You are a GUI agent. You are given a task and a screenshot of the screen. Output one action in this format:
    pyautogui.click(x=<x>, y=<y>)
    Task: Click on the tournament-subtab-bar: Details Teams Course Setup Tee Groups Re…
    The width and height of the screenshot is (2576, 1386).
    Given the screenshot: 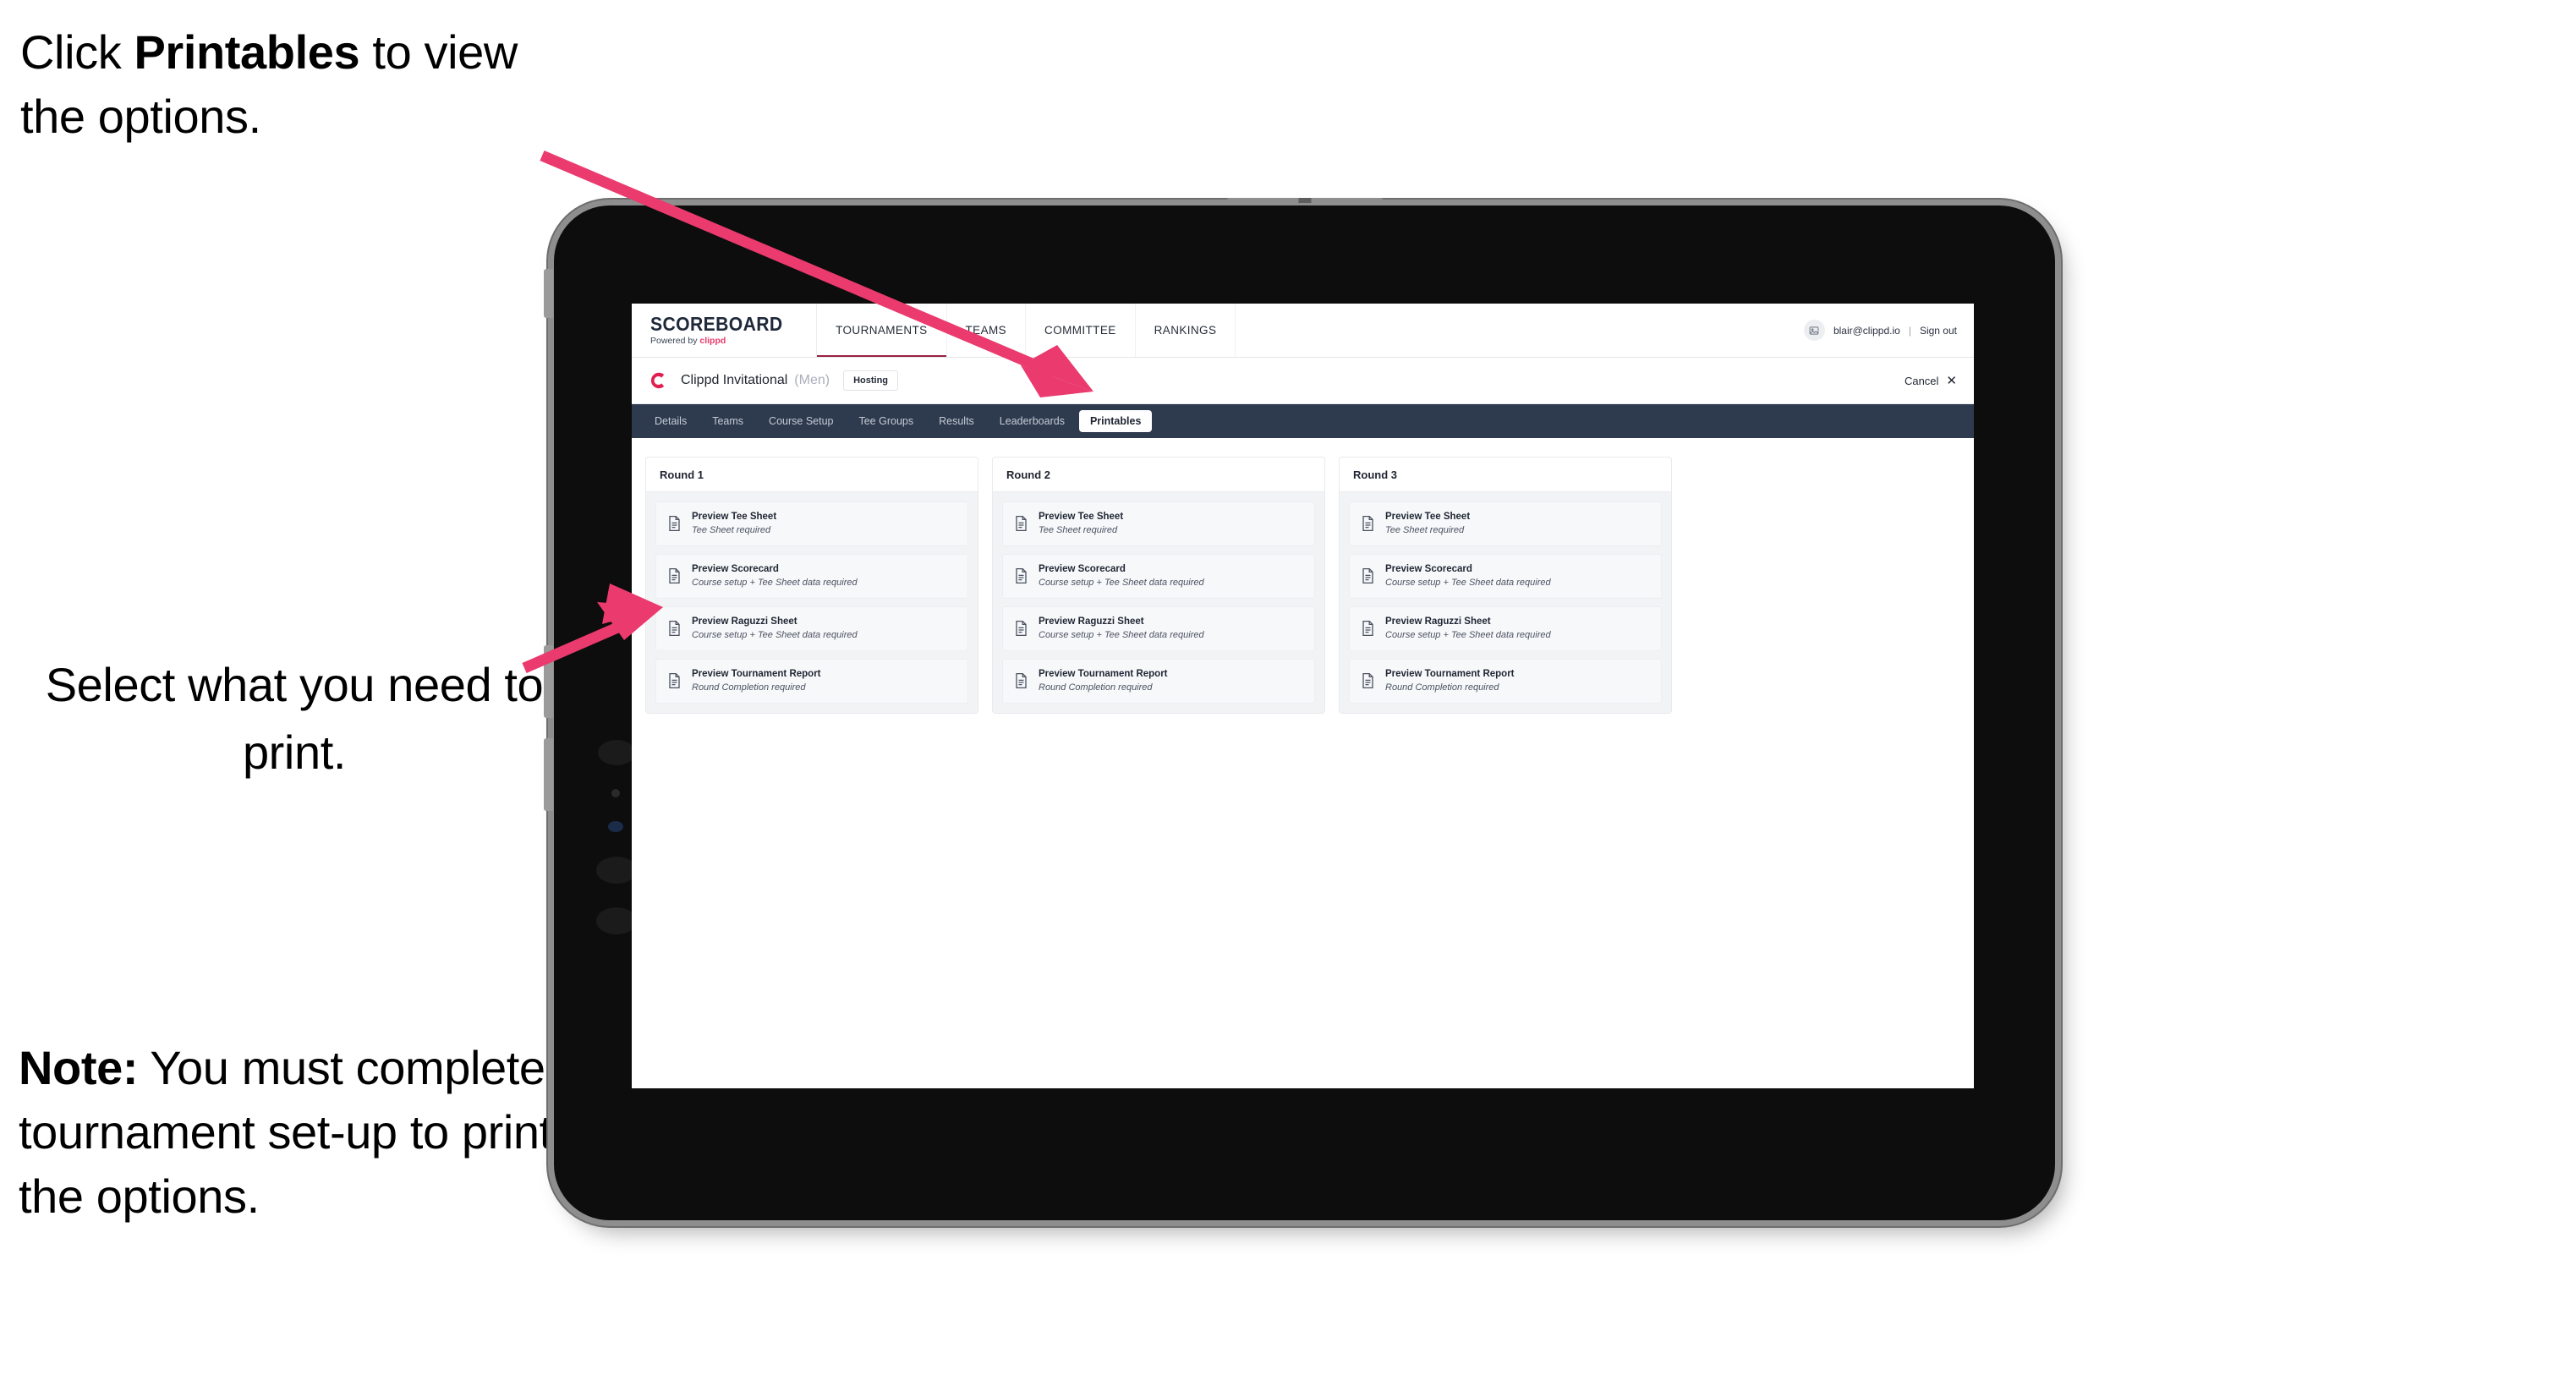 What is the action you would take?
    pyautogui.click(x=1303, y=421)
    